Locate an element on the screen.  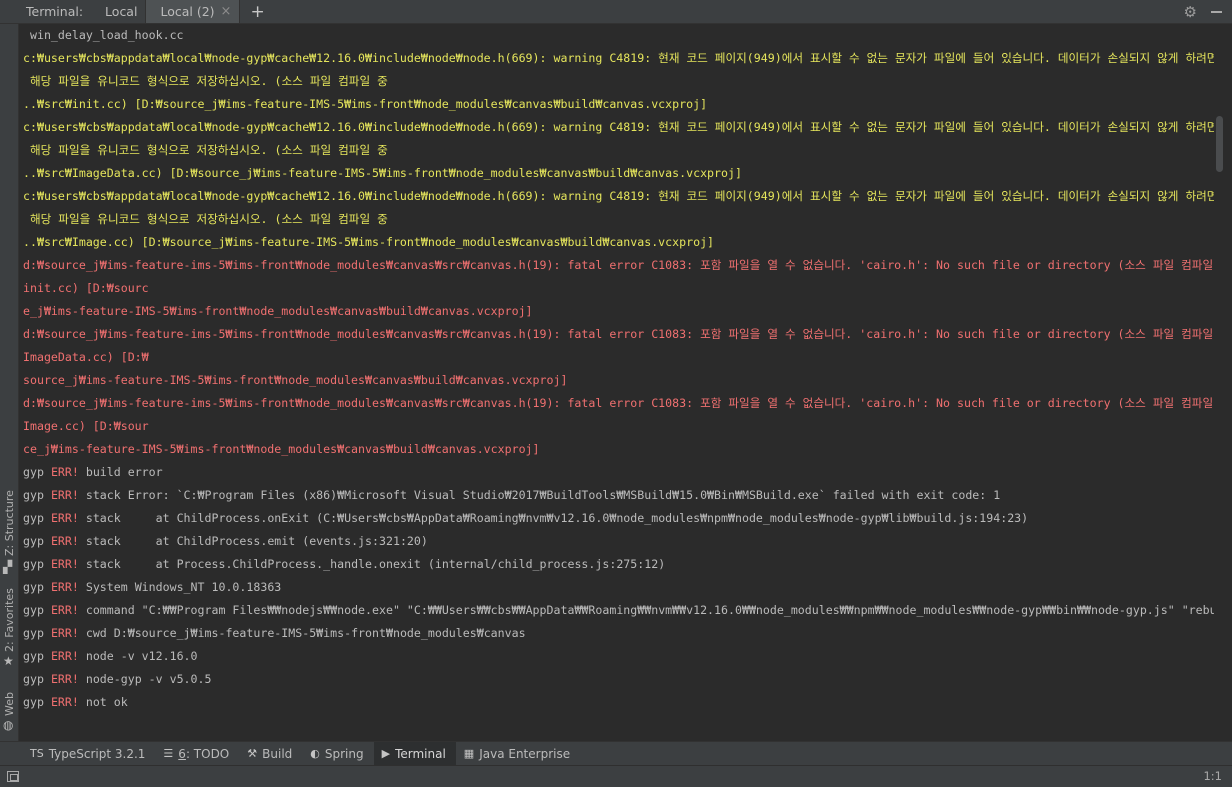
tool-tab-label: Build is located at coordinates (277, 753).